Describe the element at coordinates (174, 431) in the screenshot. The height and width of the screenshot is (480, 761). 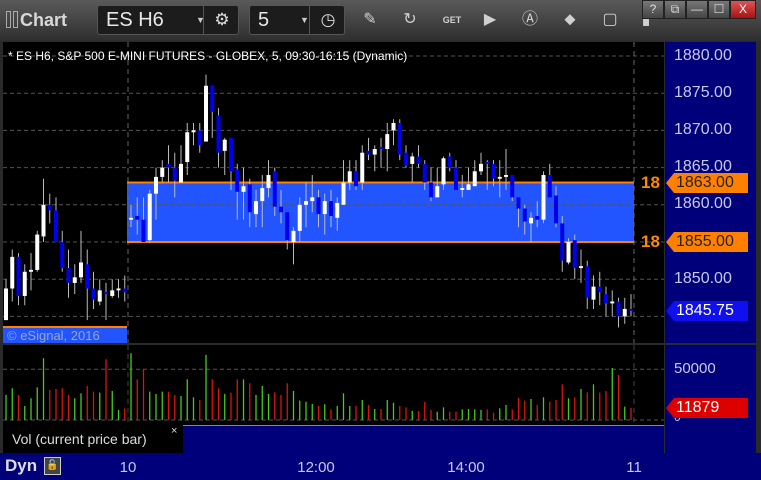
I see `close-study-icon: ×` at that location.